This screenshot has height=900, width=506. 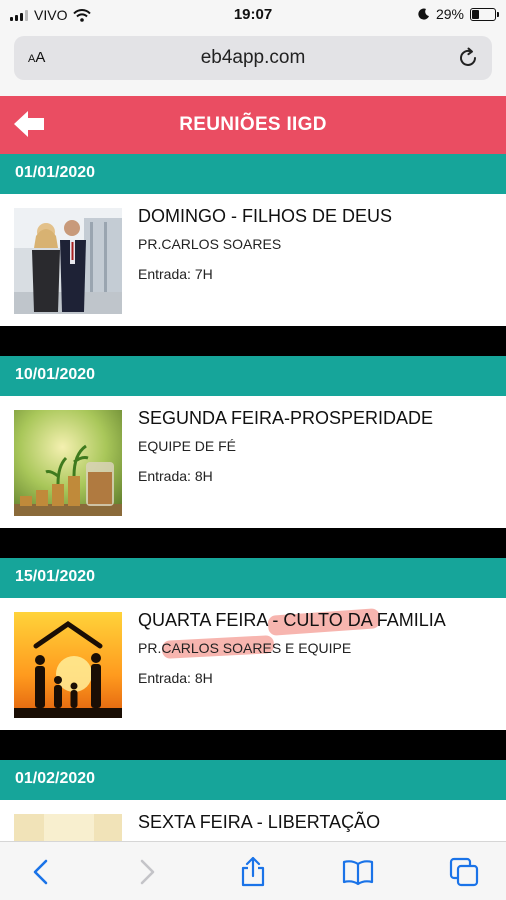 What do you see at coordinates (253, 376) in the screenshot?
I see `date-header: 10/01/2020` at bounding box center [253, 376].